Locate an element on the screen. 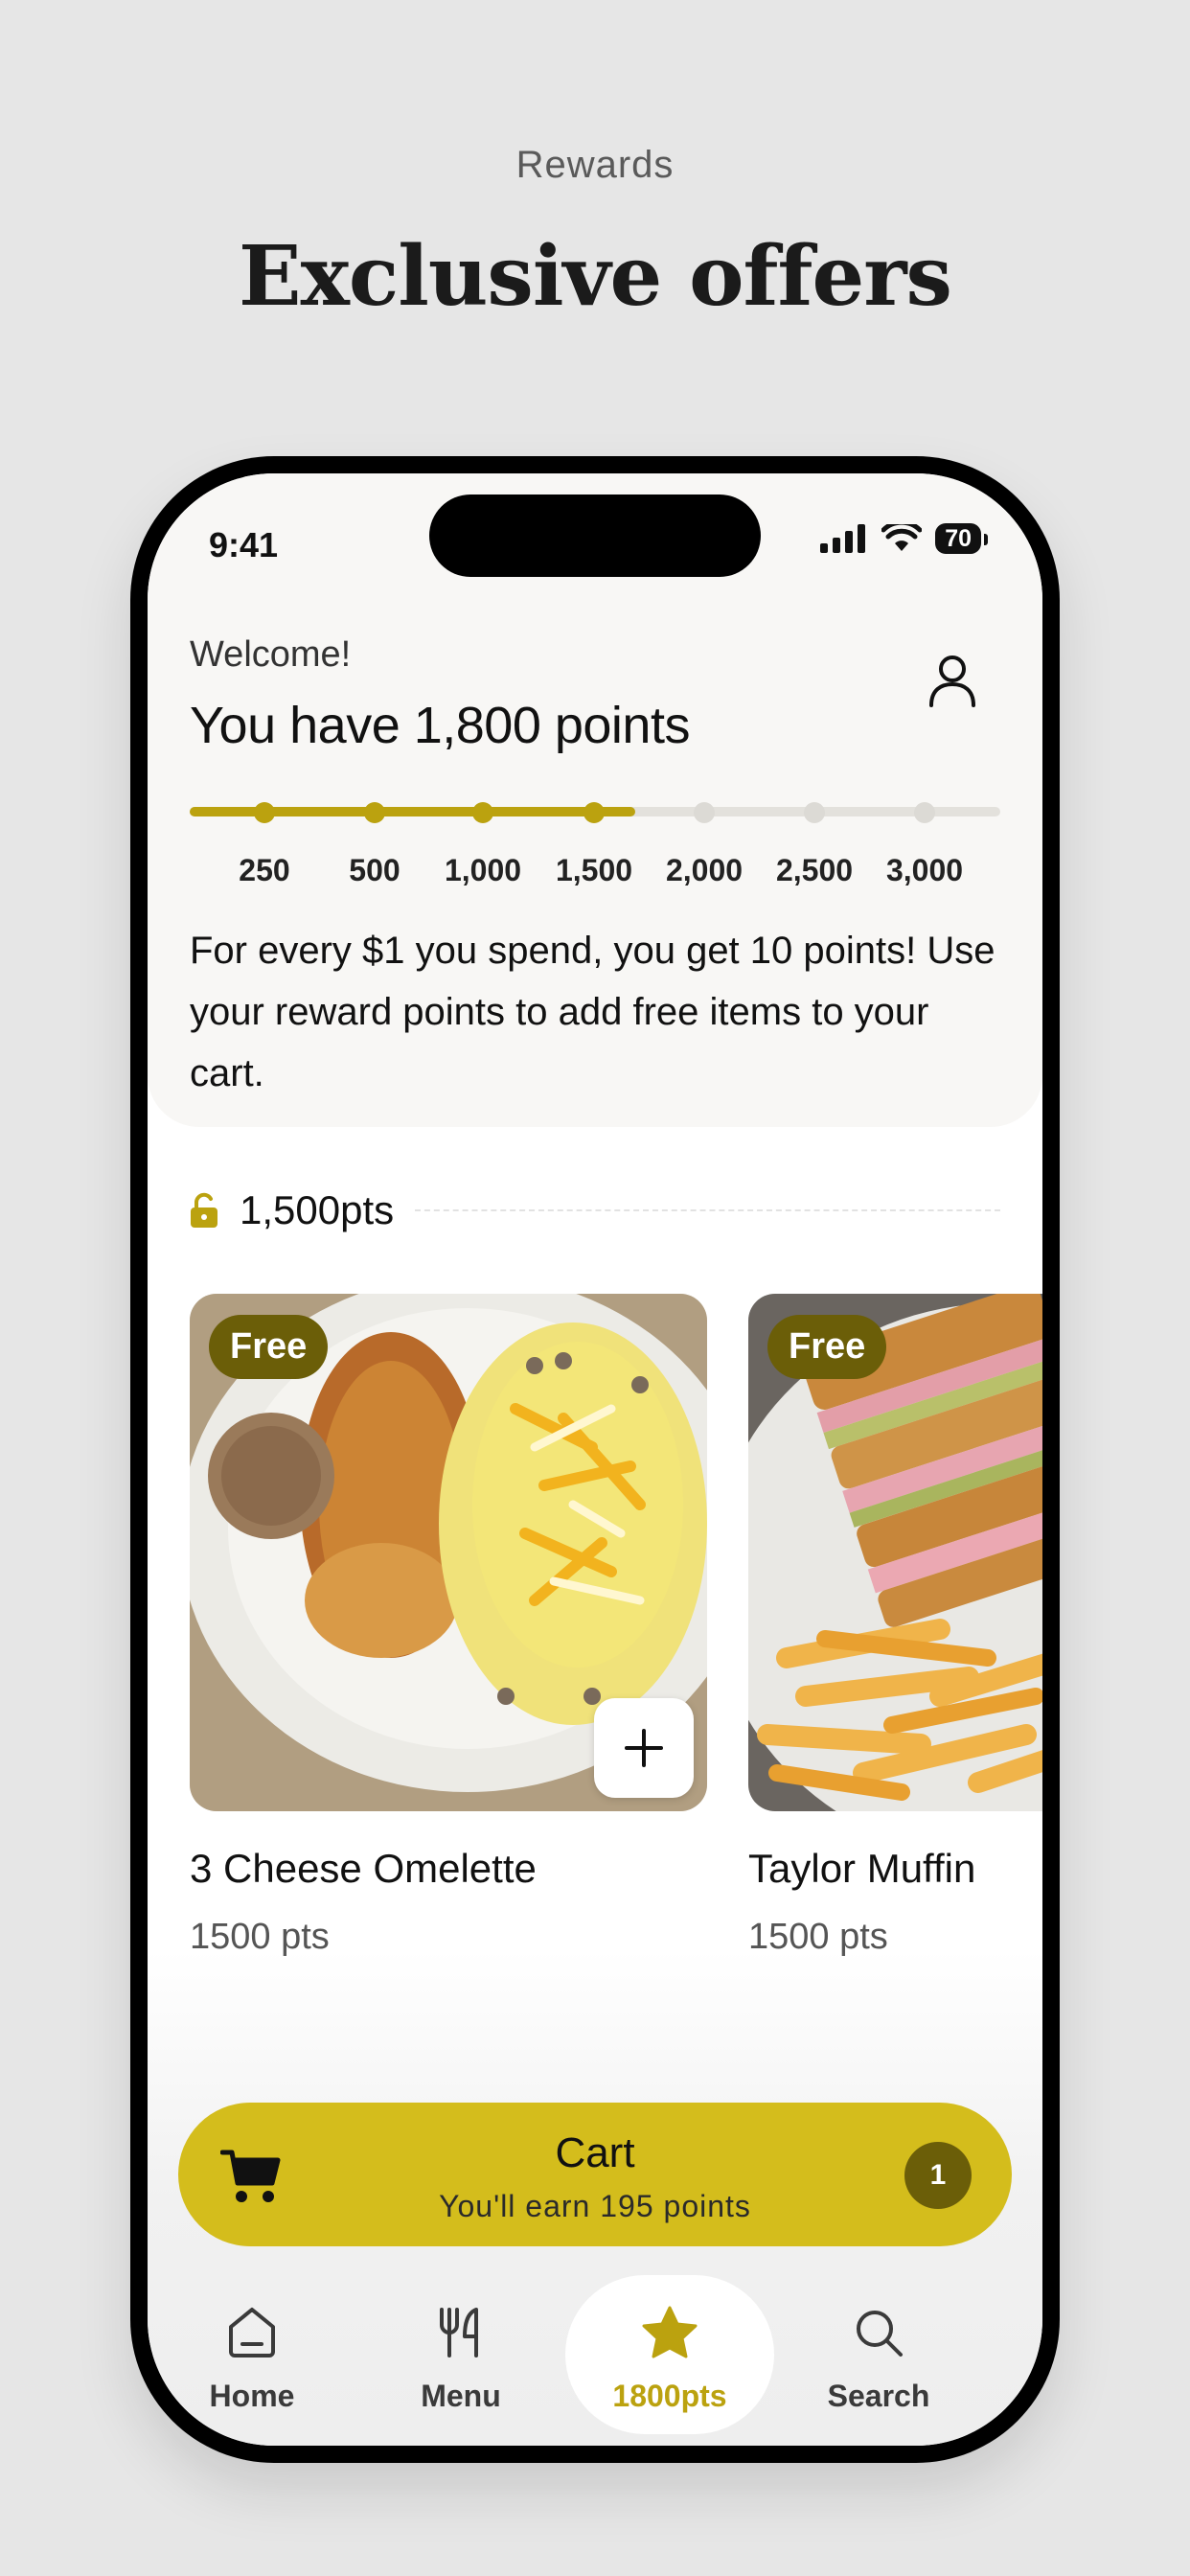  nav-menu: Menu is located at coordinates (460, 2354).